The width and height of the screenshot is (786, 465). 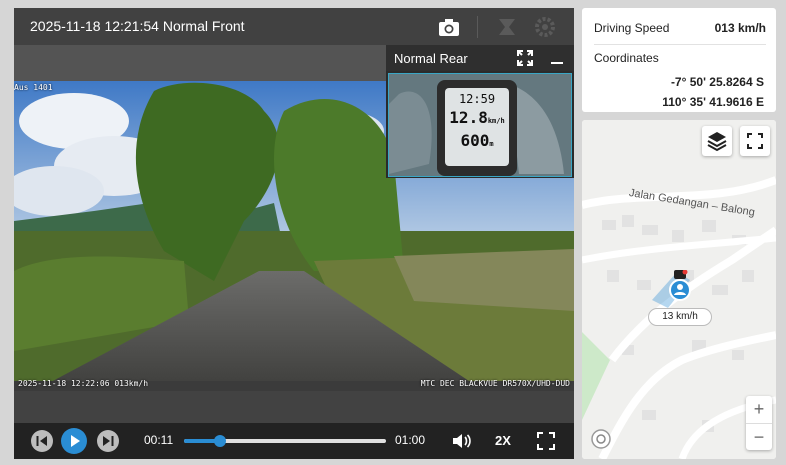 I want to click on progress-handle, so click(x=220, y=441).